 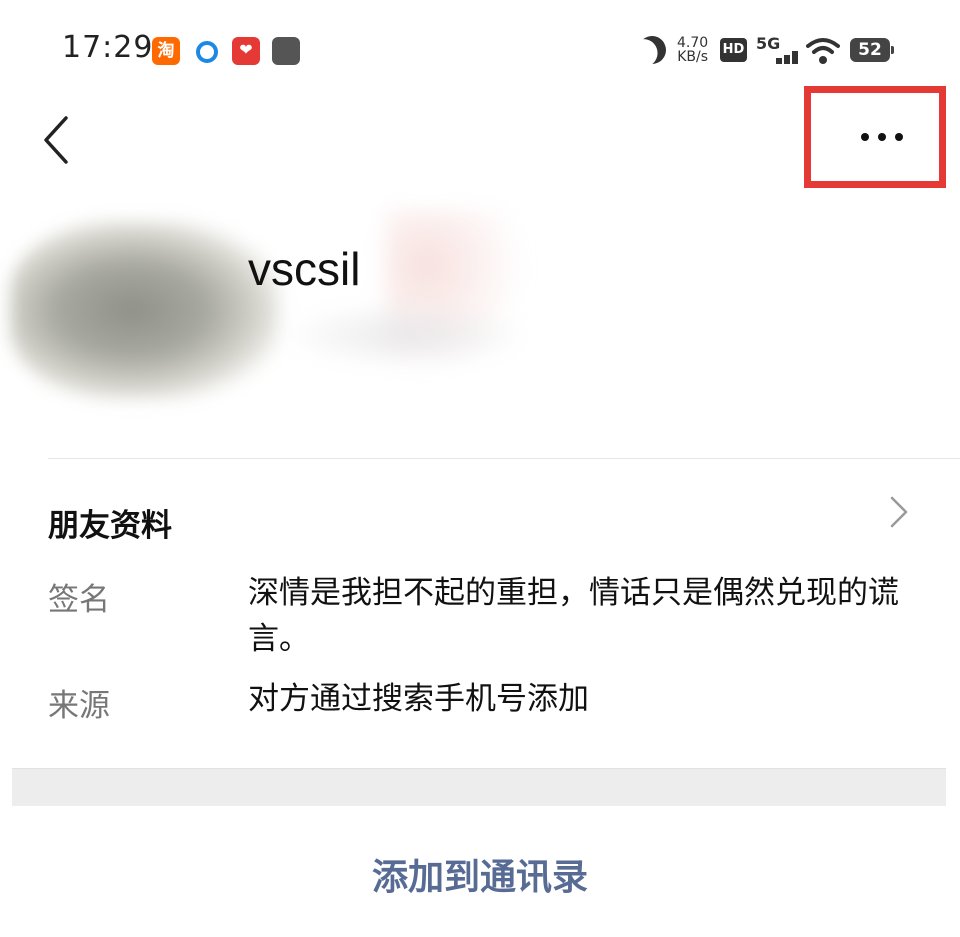 I want to click on q-app-icon, so click(x=206, y=51).